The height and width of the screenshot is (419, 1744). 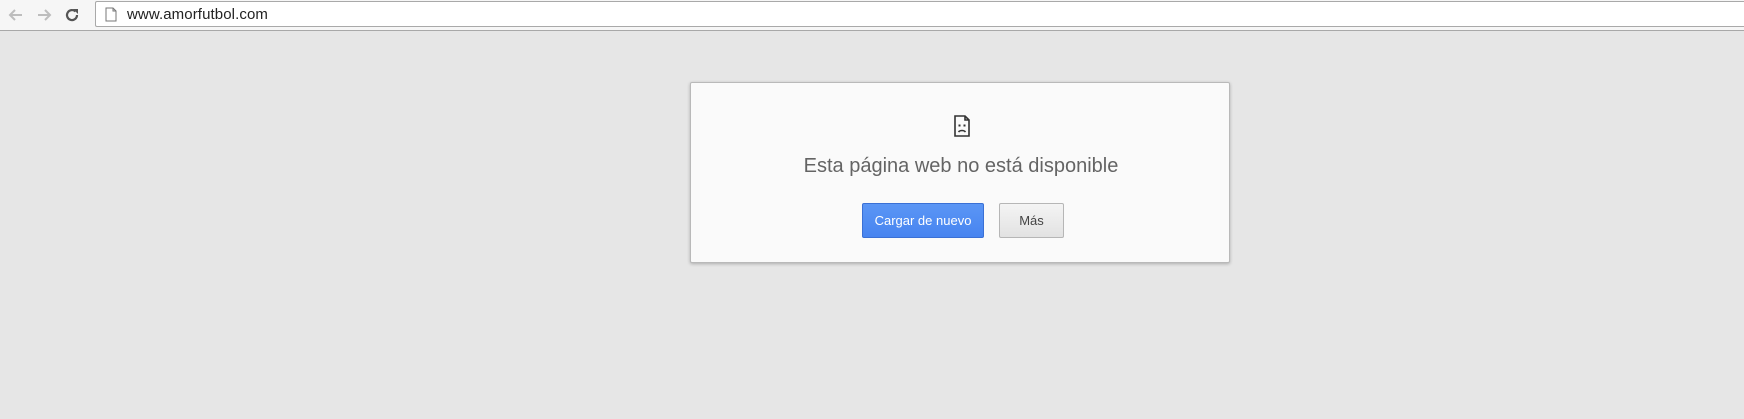 I want to click on sad-page-icon, so click(x=962, y=126).